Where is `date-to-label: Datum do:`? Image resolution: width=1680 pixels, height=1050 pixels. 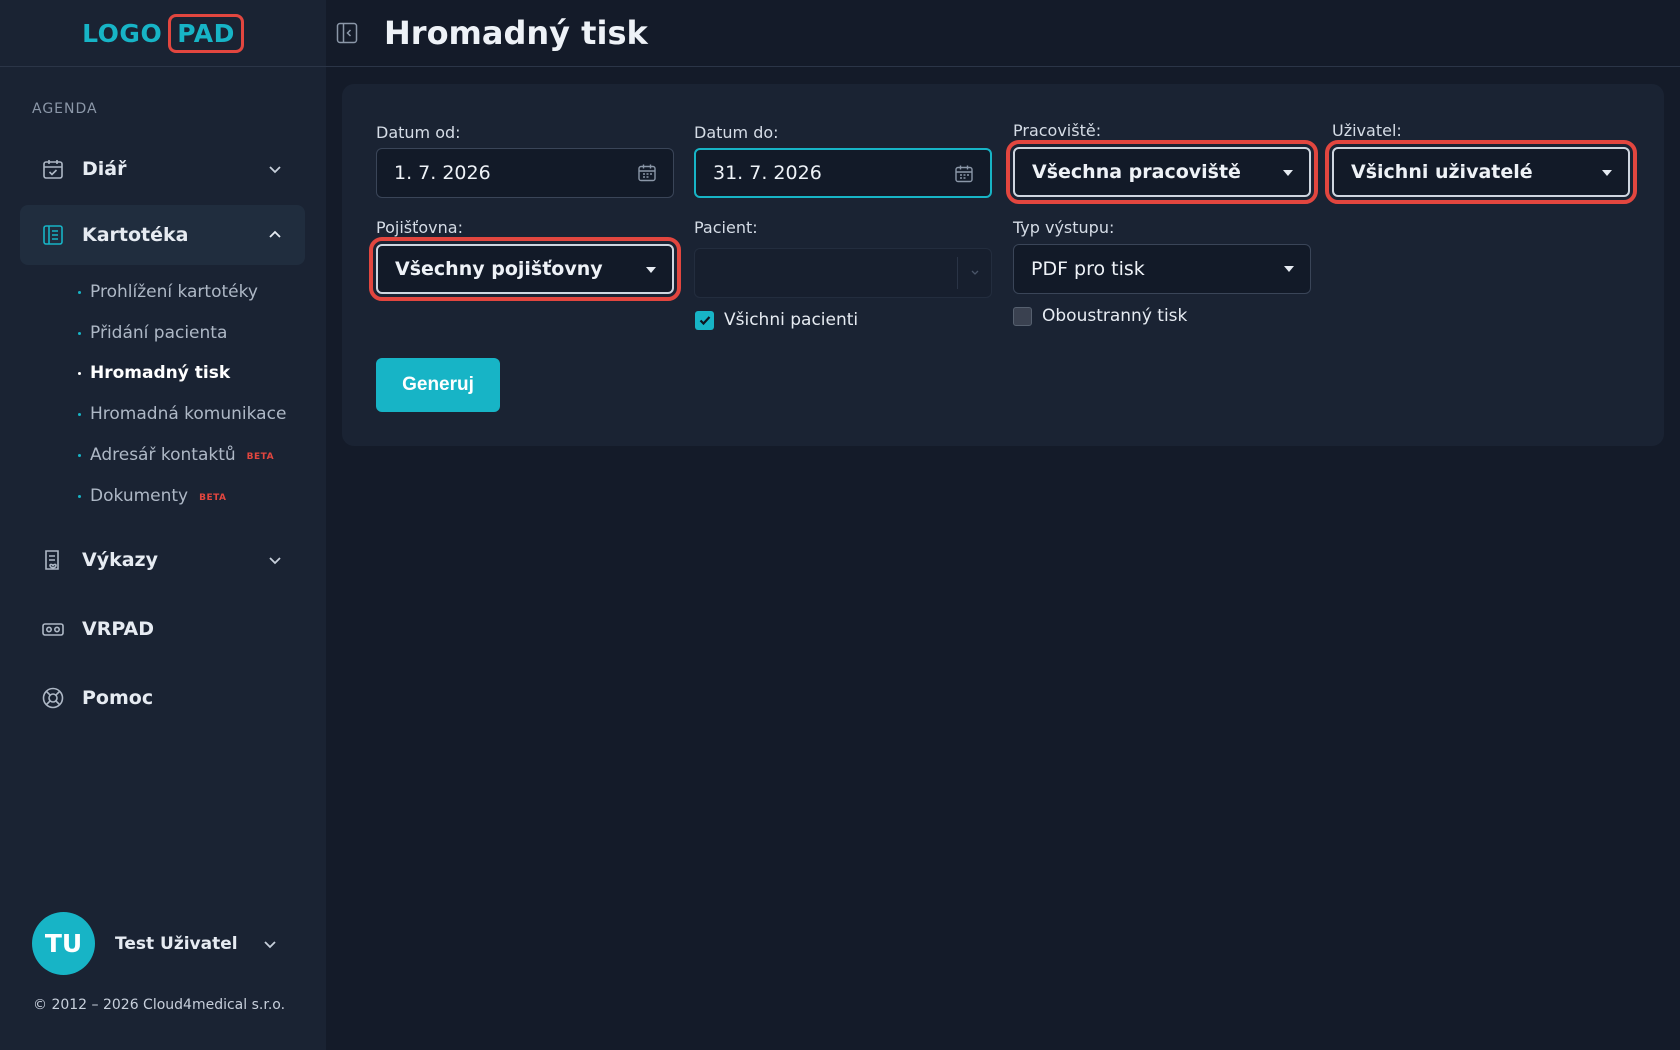 date-to-label: Datum do: is located at coordinates (736, 132).